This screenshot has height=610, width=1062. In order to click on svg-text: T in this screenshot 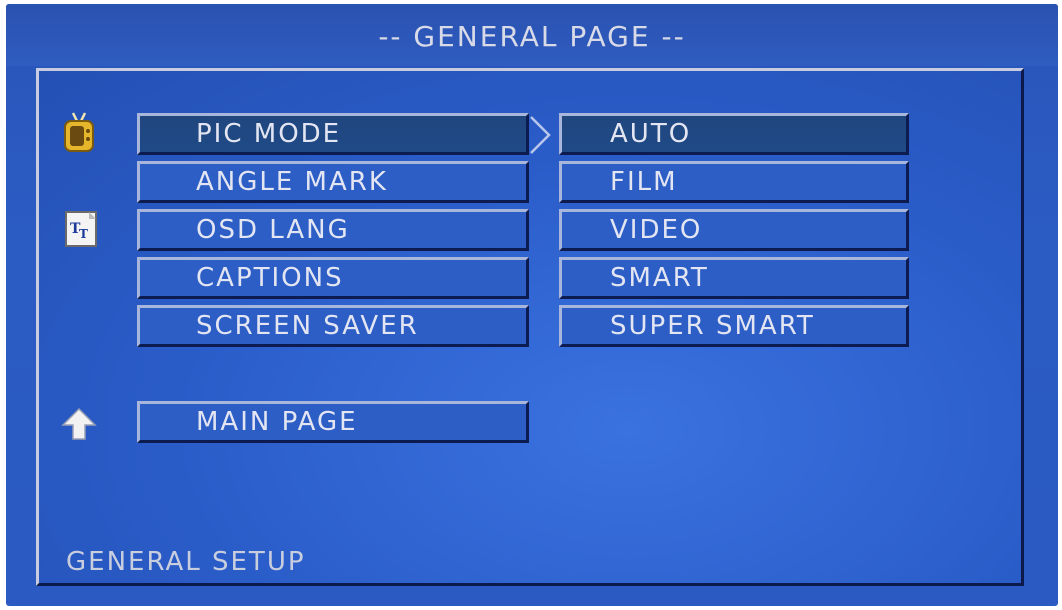, I will do `click(83, 234)`.